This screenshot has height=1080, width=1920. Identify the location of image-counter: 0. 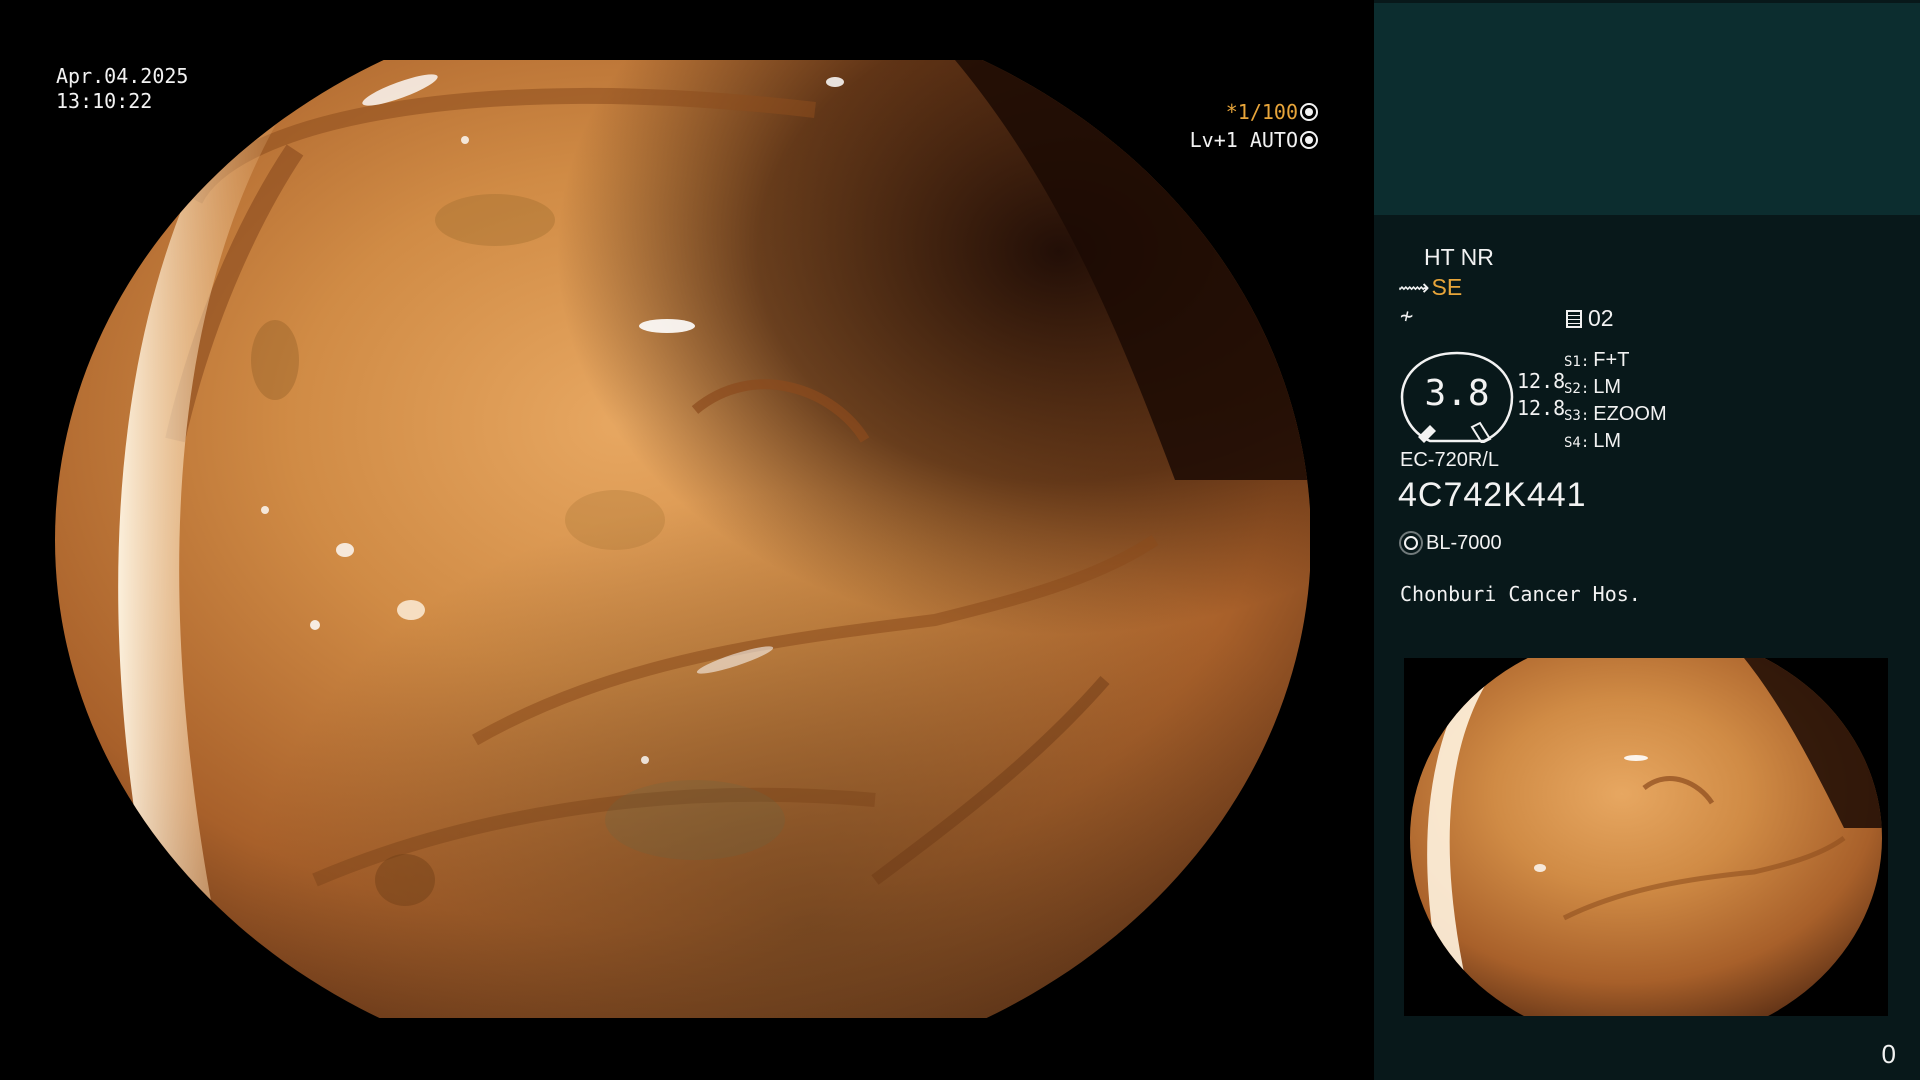
(1888, 1054).